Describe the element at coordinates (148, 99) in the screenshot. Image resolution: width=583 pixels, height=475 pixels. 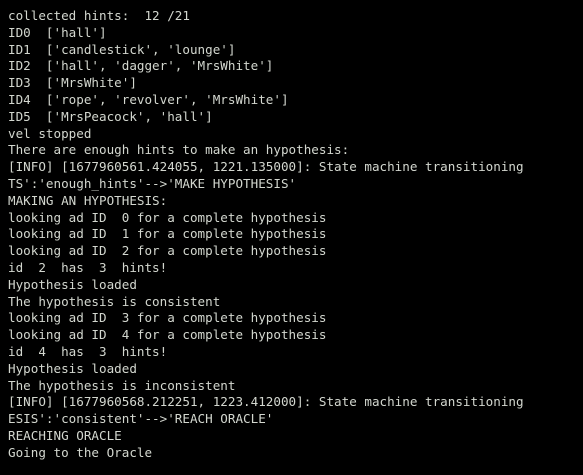
I see `terminal-line: ID4 ['rope', 'revolver', 'MrsWhite']` at that location.